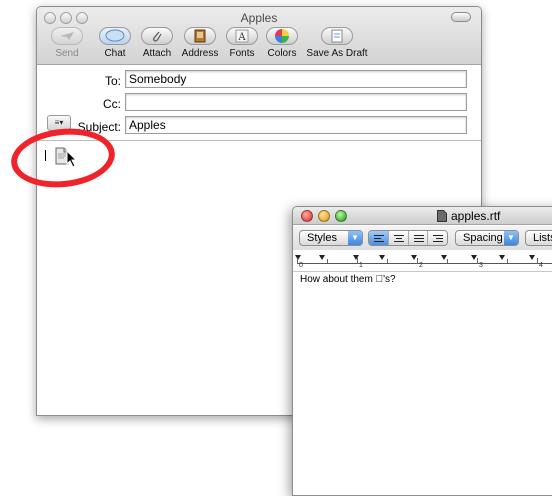 Image resolution: width=552 pixels, height=496 pixels. I want to click on ruler-number: 4, so click(541, 265).